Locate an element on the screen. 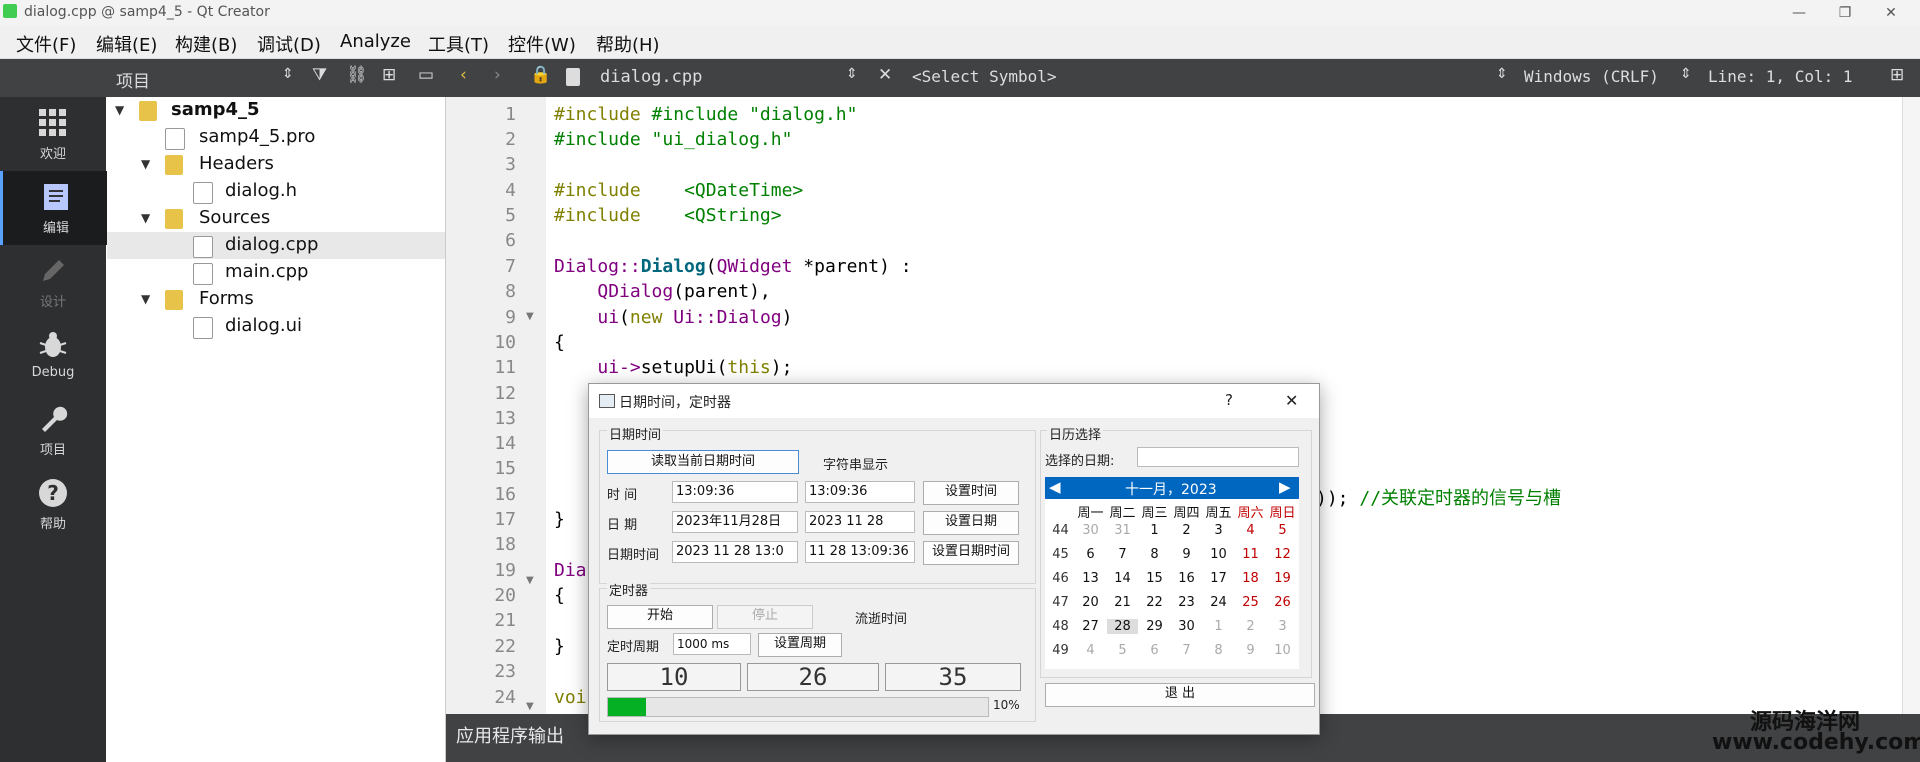  dialog-close-button: ✕ is located at coordinates (1291, 400).